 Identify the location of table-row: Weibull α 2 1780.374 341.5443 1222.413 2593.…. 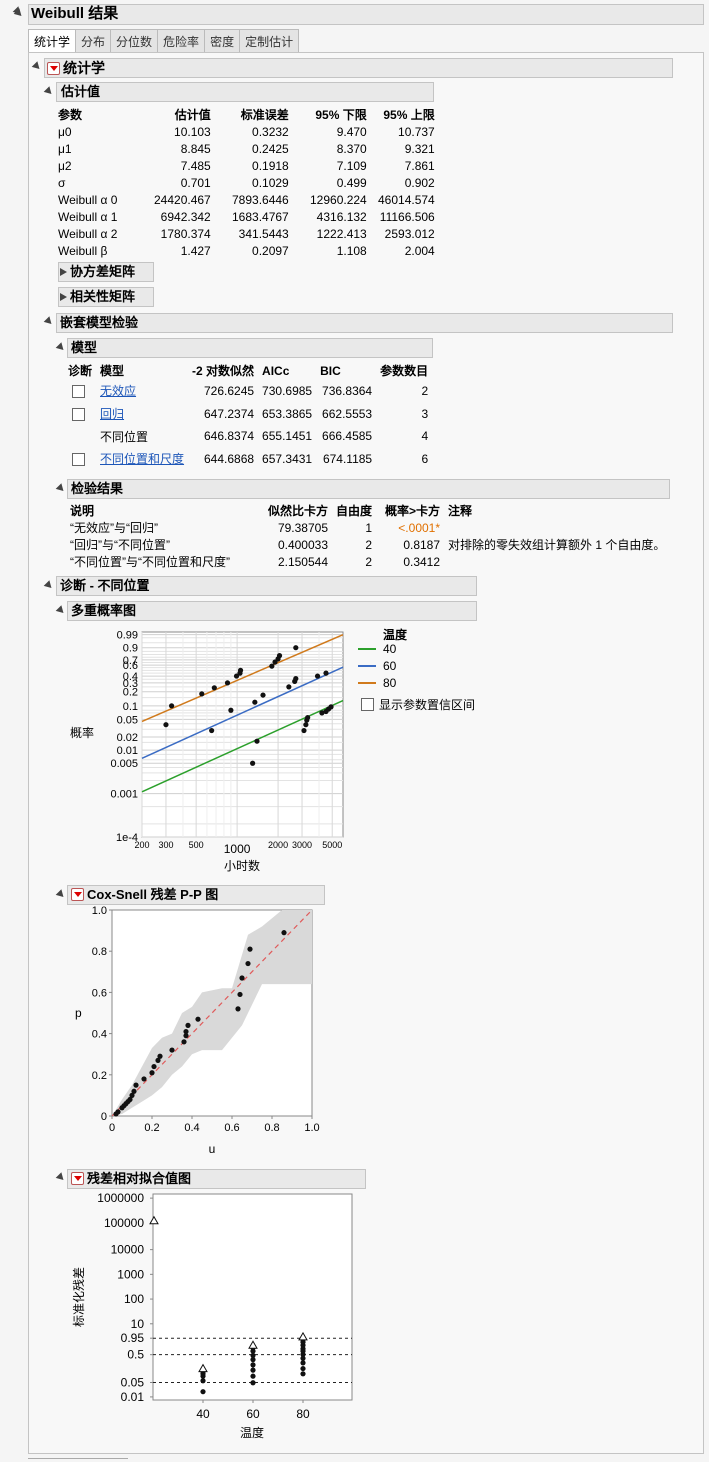
(246, 233).